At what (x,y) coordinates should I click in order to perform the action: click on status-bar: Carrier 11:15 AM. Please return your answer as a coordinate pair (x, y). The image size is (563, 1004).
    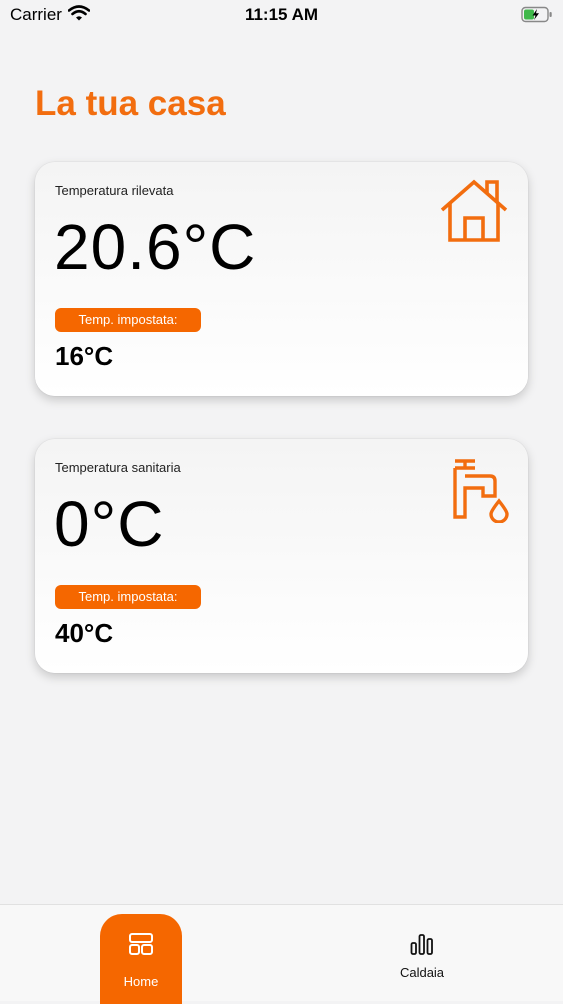
    Looking at the image, I should click on (281, 15).